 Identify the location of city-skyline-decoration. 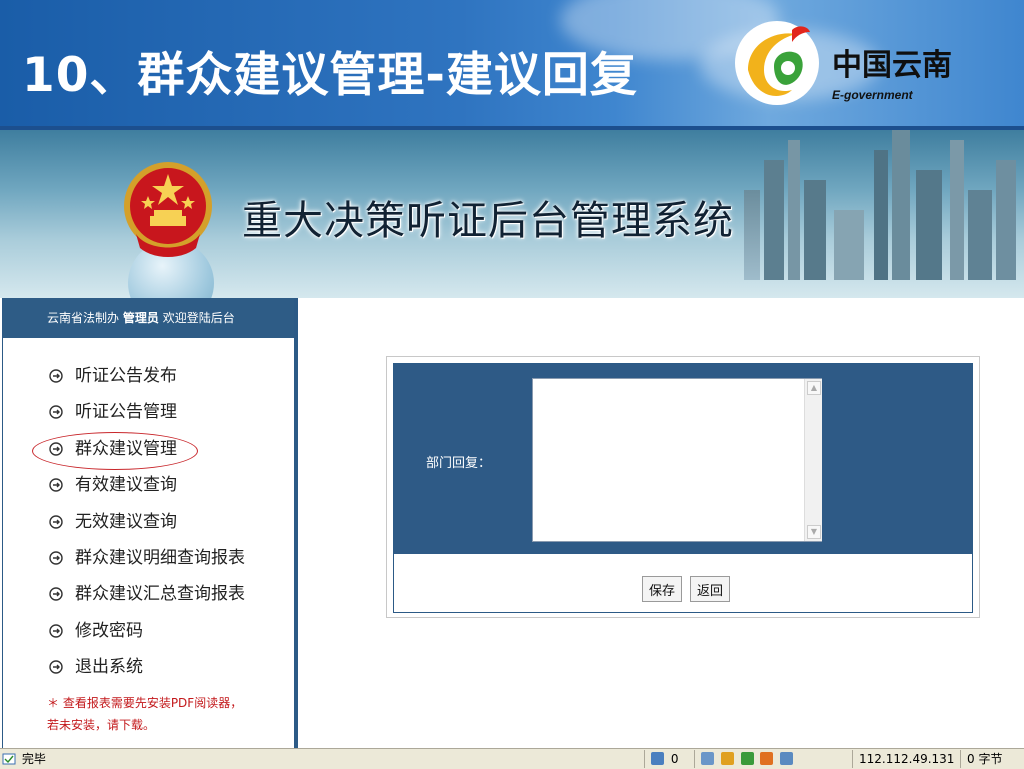
(880, 205).